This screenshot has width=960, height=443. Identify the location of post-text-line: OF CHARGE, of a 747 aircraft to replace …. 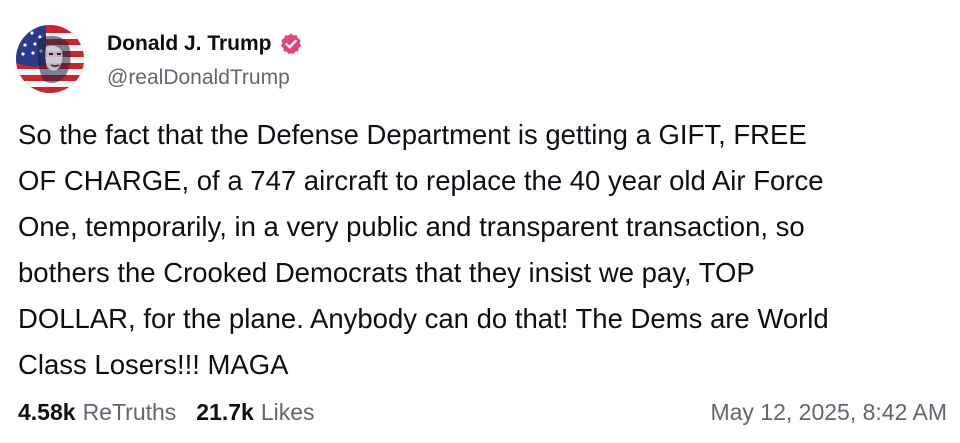
(421, 180).